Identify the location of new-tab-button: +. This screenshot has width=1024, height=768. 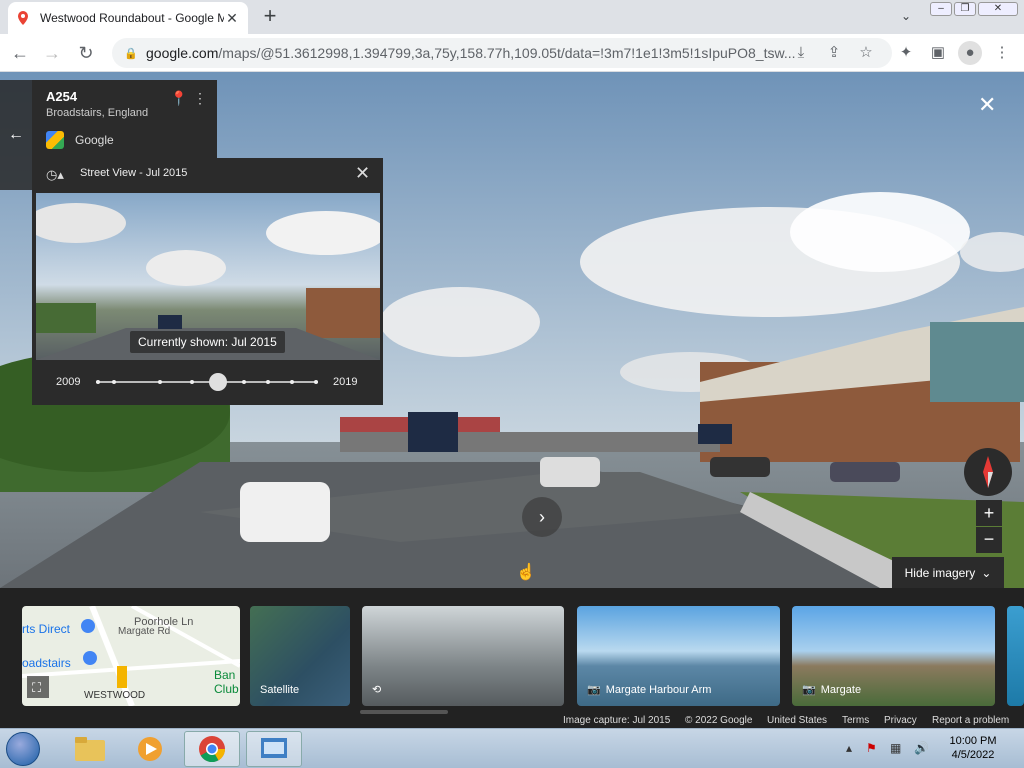
(270, 16).